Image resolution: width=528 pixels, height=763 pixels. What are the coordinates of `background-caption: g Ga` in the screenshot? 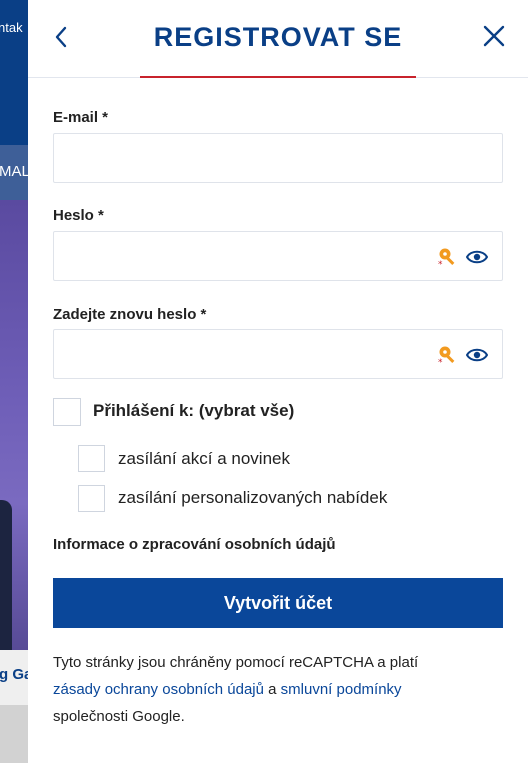 It's located at (14, 677).